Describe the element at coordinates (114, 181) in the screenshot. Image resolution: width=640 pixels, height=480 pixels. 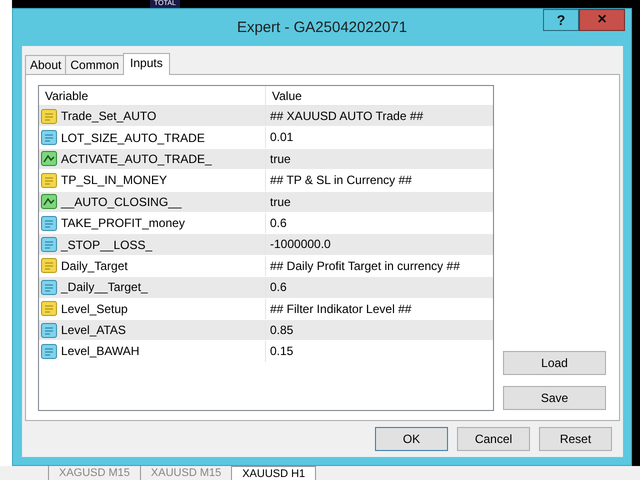
I see `variable-name: TP_SL_IN_MONEY` at that location.